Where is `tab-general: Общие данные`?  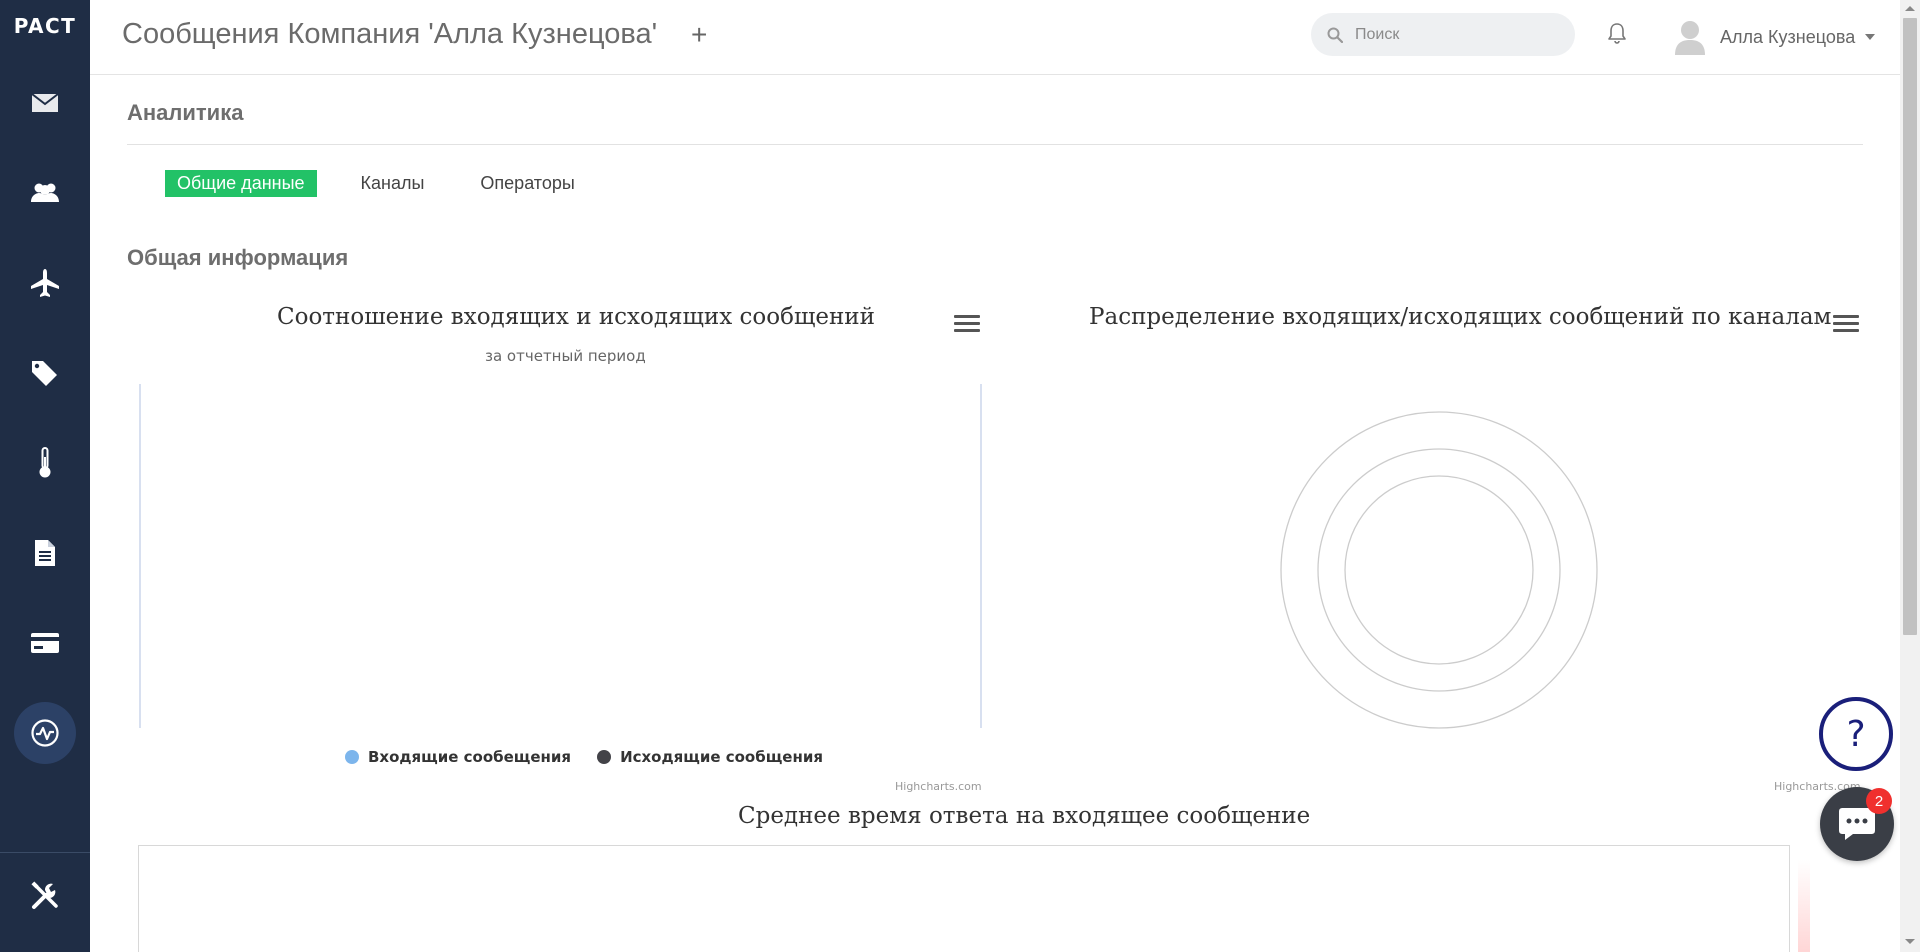
tab-general: Общие данные is located at coordinates (241, 183).